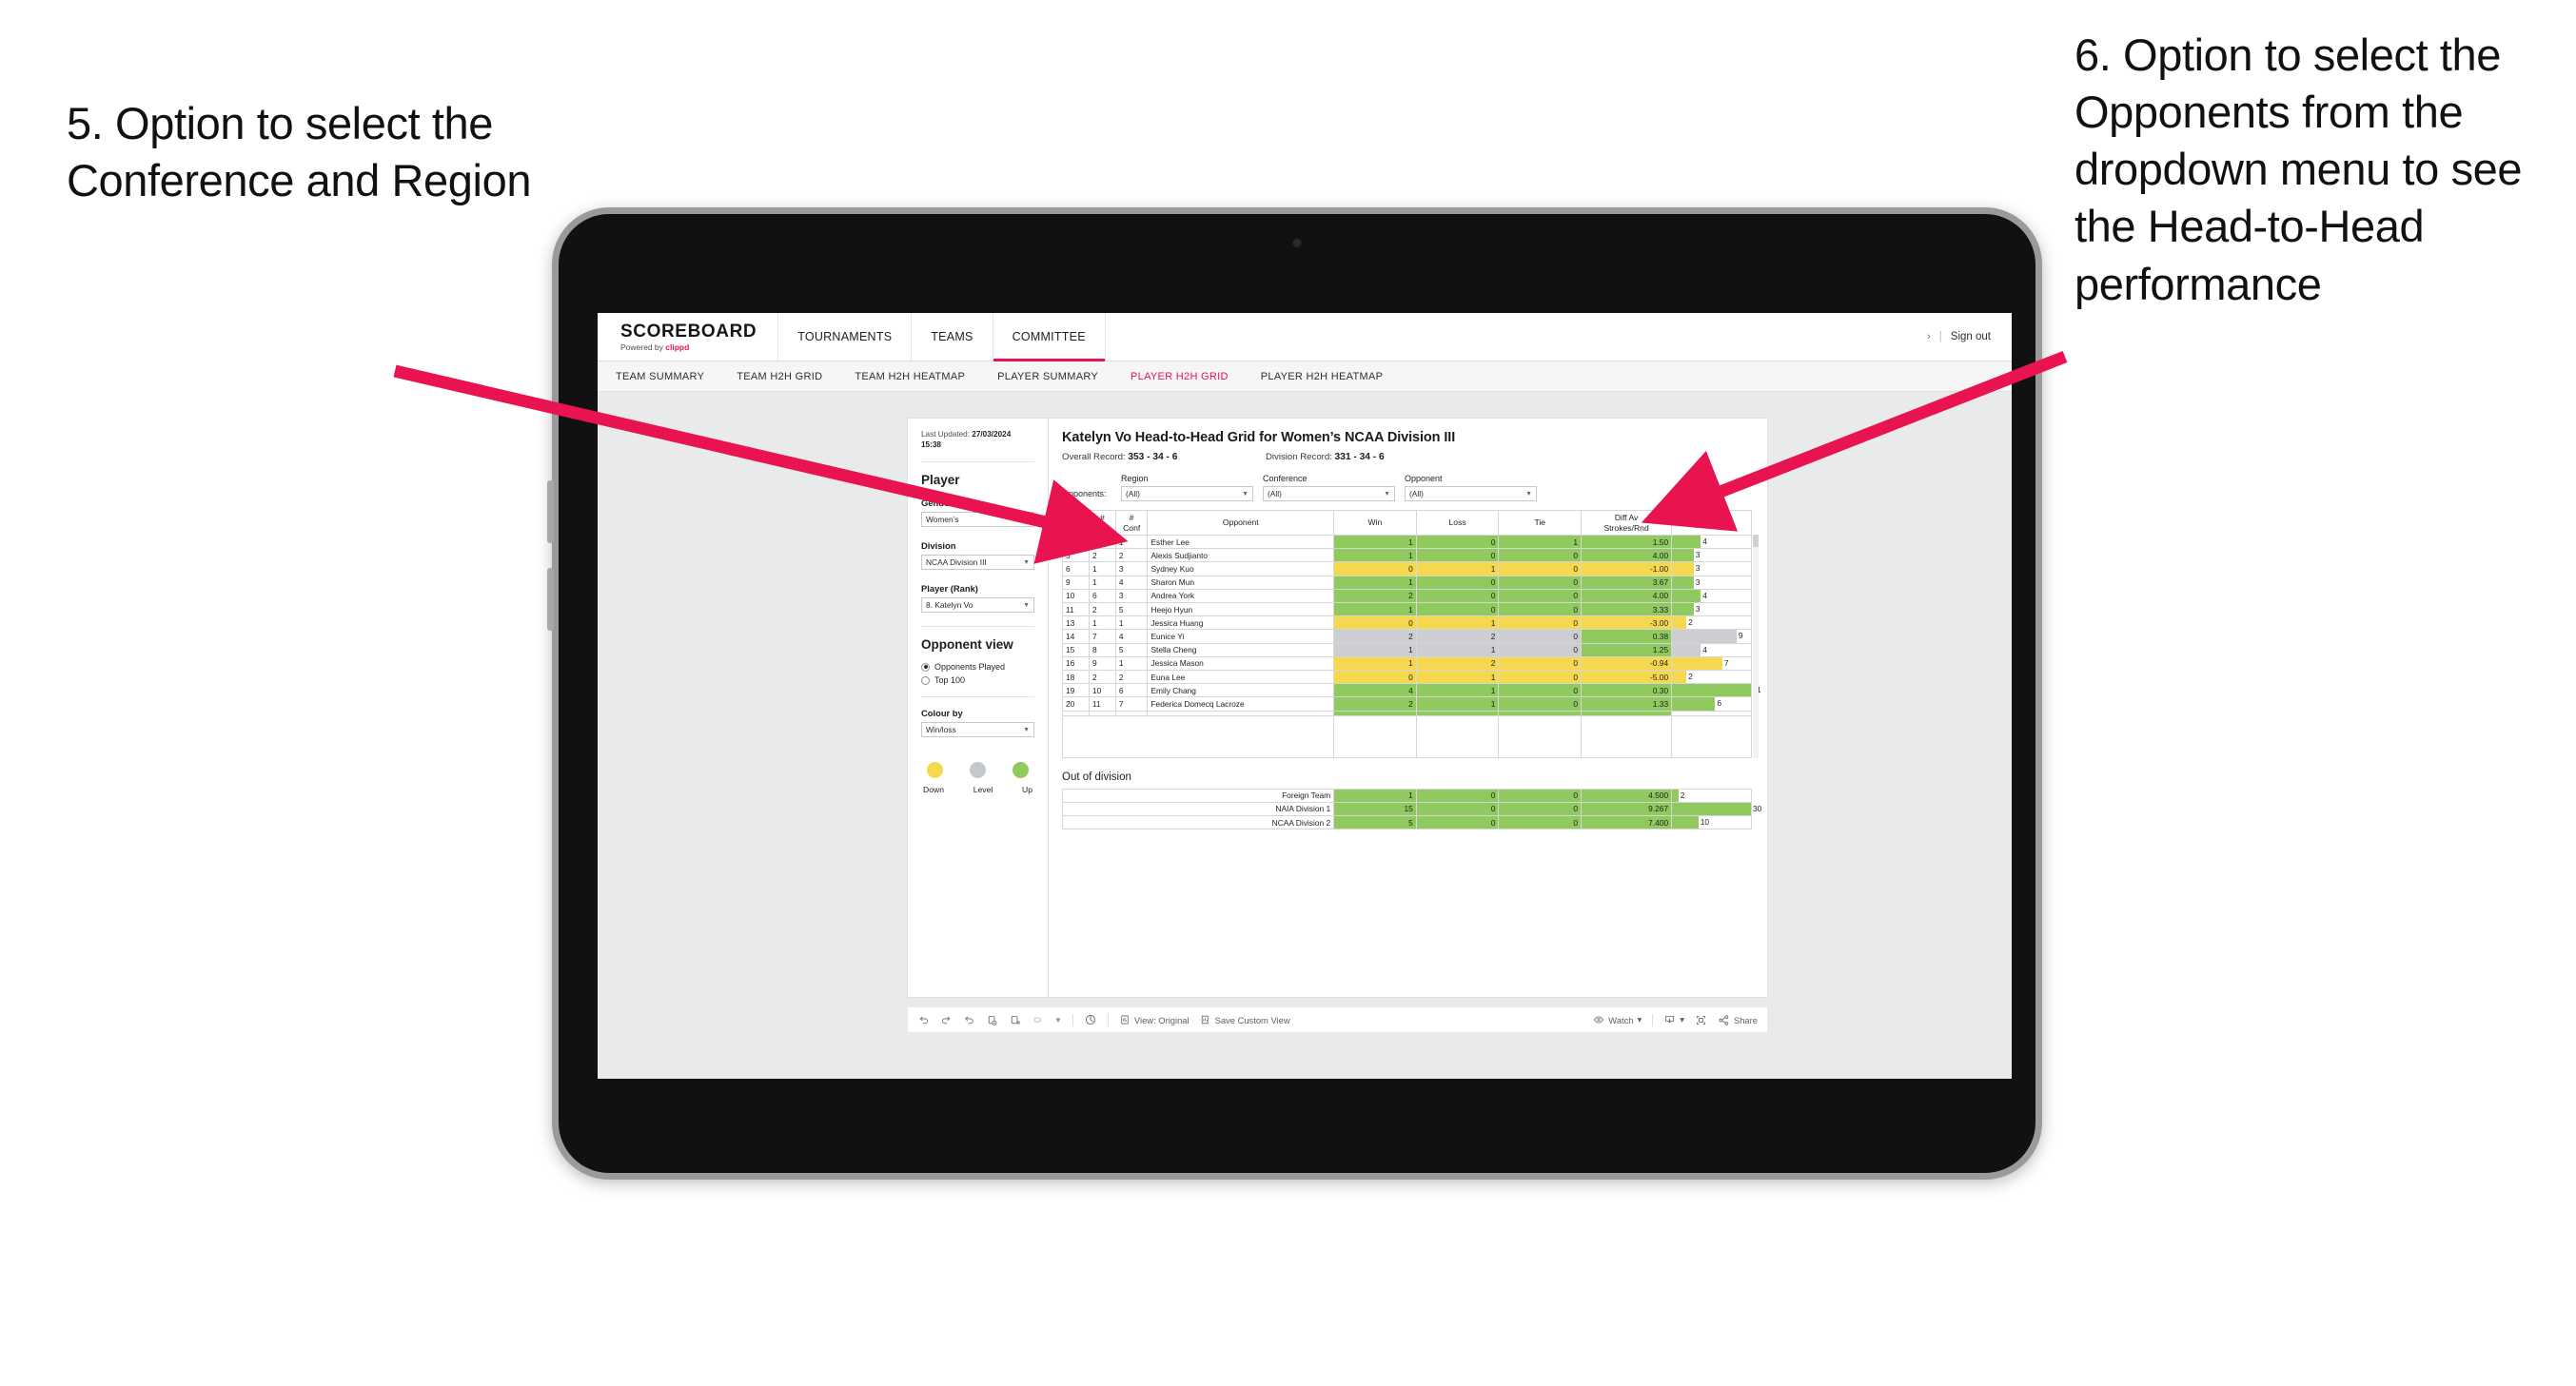 This screenshot has height=1386, width=2576. What do you see at coordinates (910, 376) in the screenshot?
I see `tab-team-h2h-heatmap: TEAM H2H HEATMAP` at bounding box center [910, 376].